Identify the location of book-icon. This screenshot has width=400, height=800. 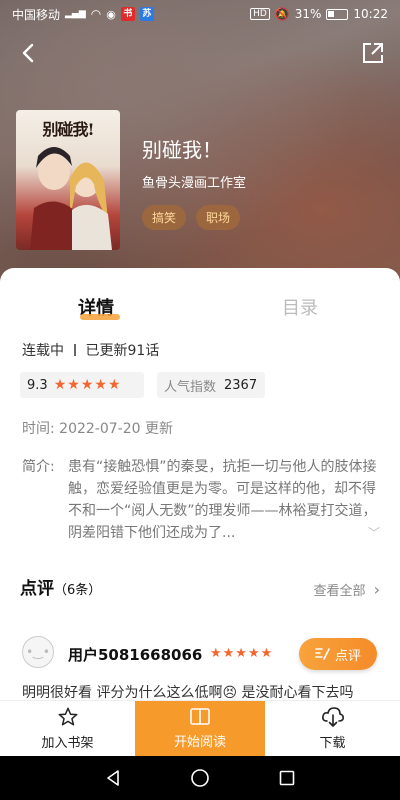
(200, 716).